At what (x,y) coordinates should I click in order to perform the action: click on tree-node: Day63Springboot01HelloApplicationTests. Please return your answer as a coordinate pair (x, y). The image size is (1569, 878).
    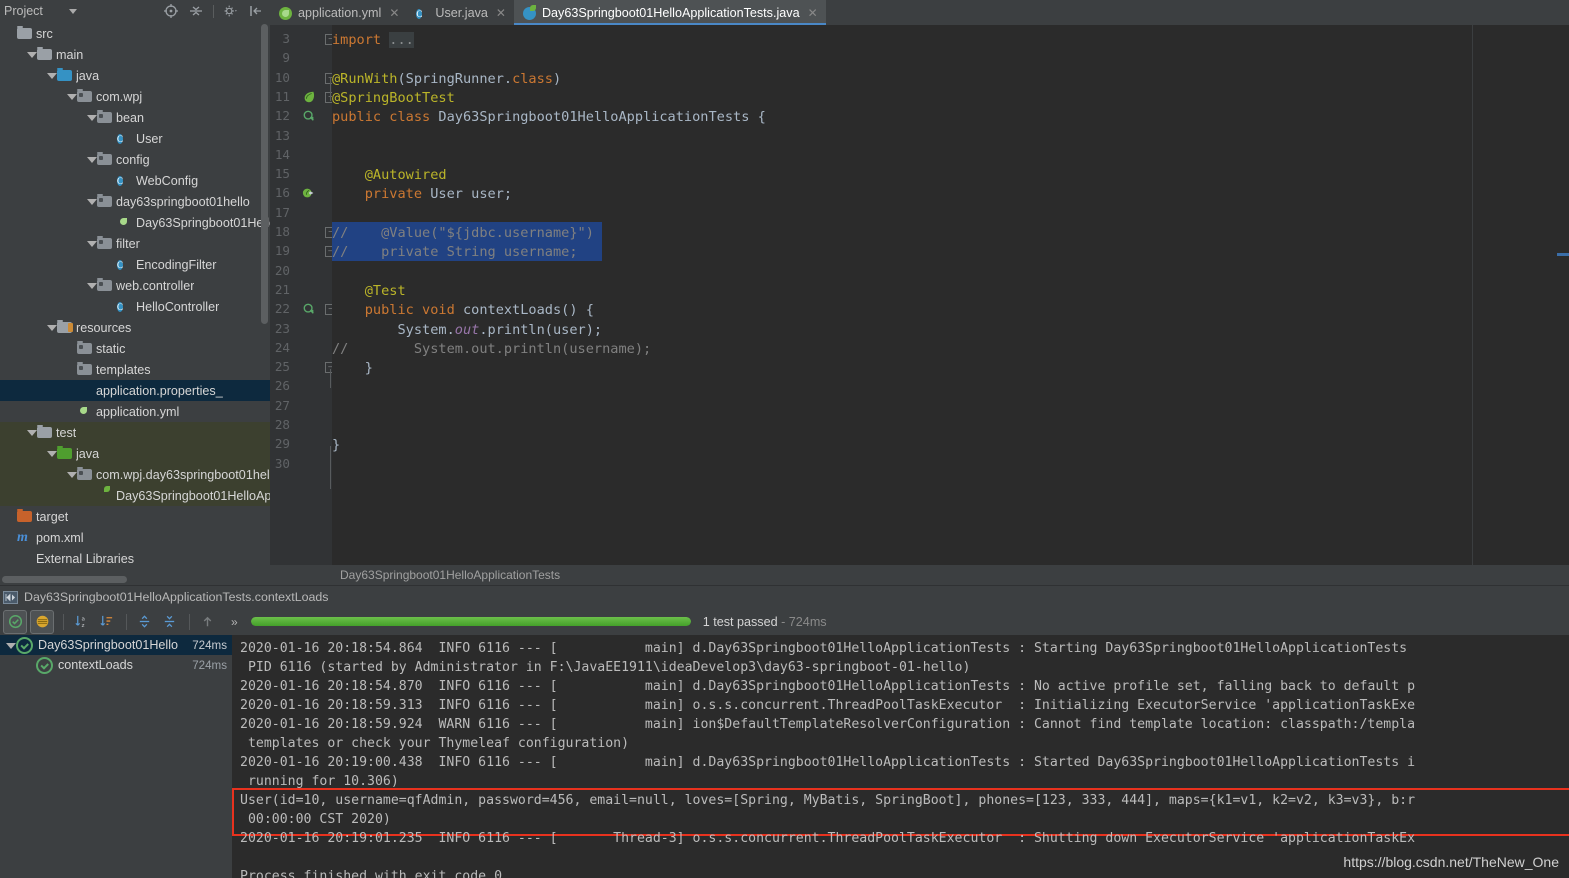
    Looking at the image, I should click on (135, 495).